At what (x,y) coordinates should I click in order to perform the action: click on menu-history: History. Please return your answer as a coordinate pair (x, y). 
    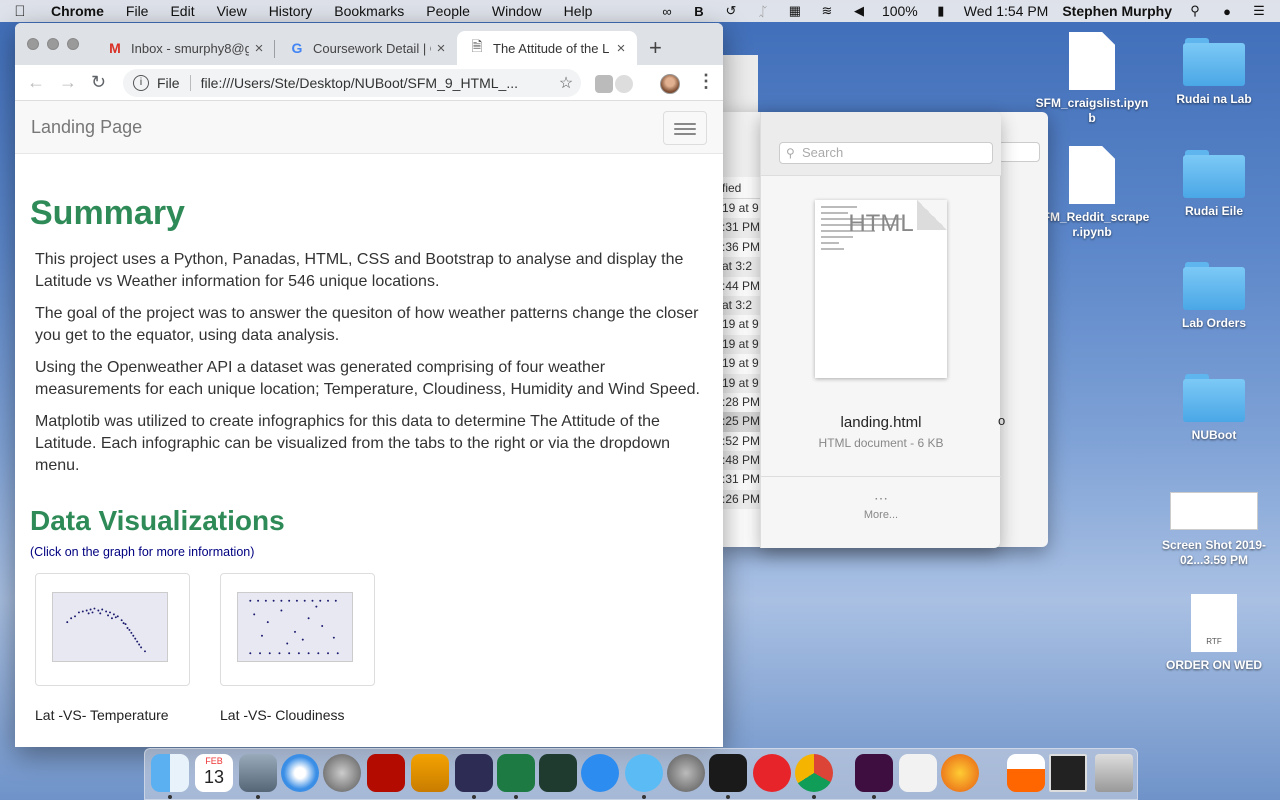
    Looking at the image, I should click on (291, 11).